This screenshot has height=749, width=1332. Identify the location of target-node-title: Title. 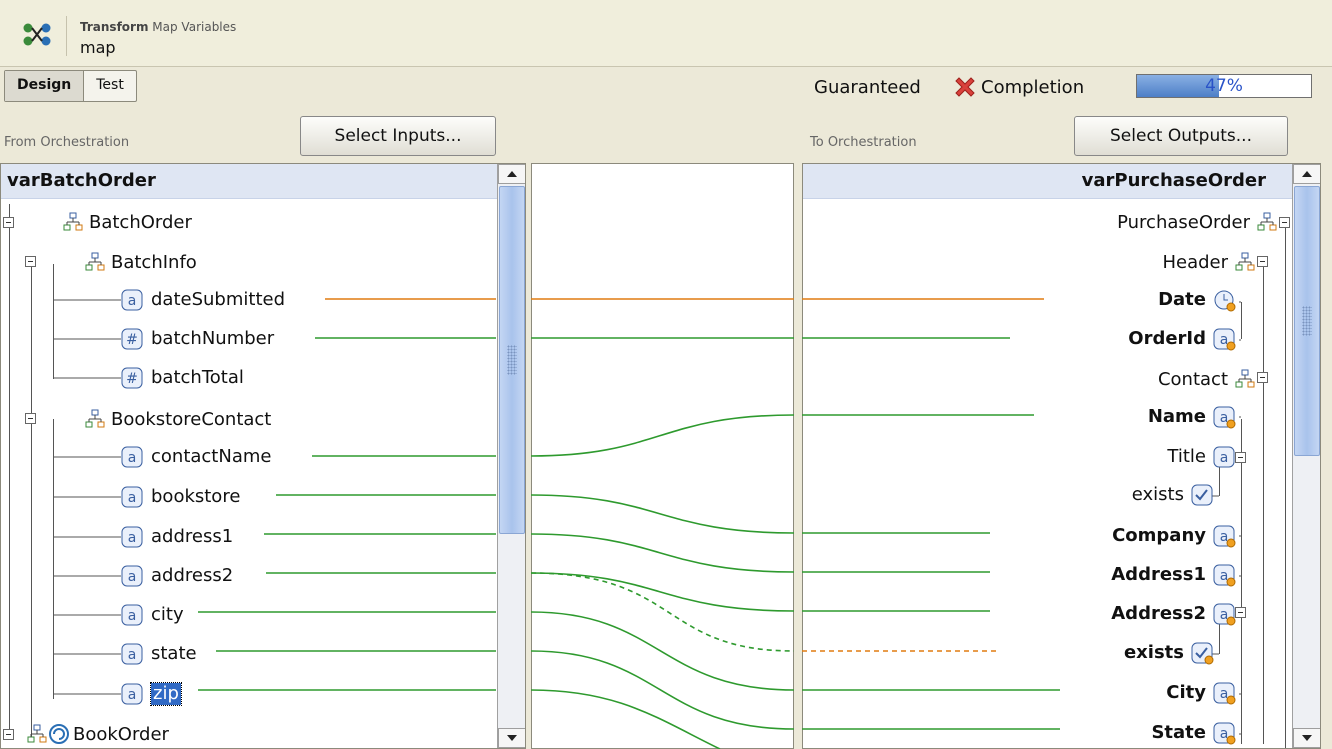
(1186, 457).